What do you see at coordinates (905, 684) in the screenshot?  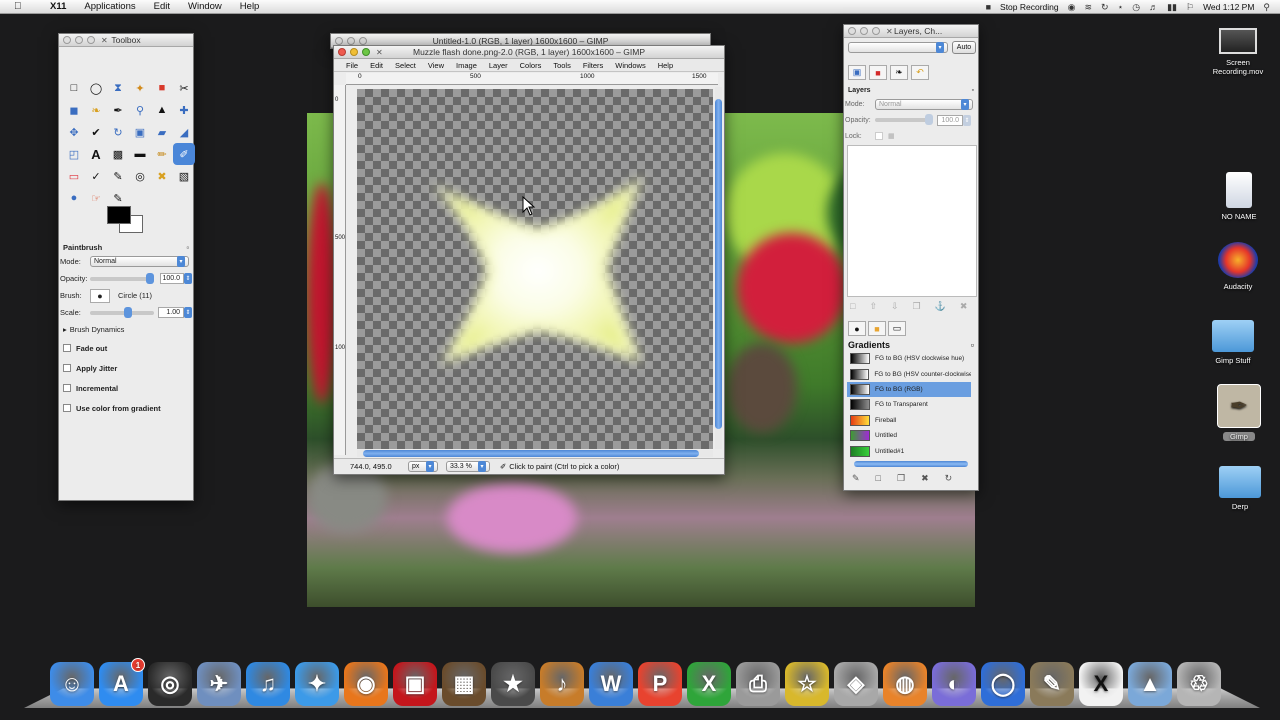 I see `dock-item-blender: ◍` at bounding box center [905, 684].